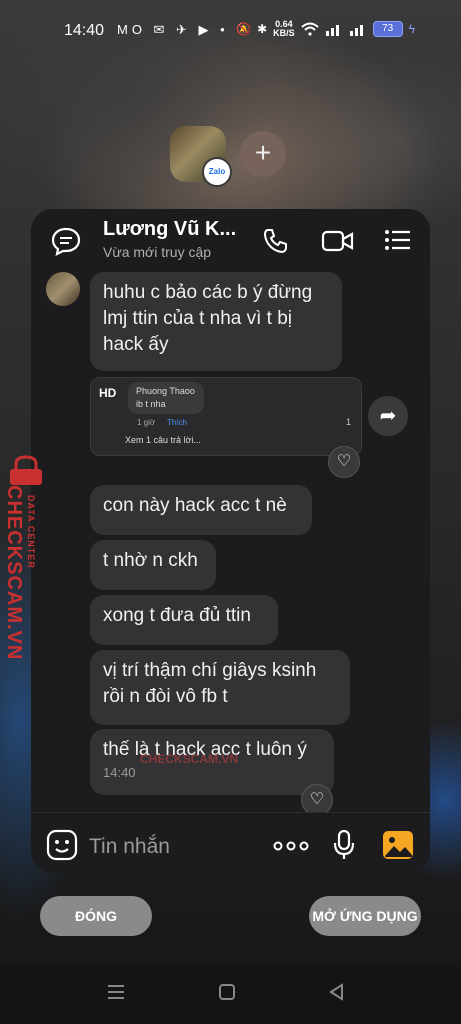  I want to click on contact-status: Vừa mới truy cập, so click(157, 252).